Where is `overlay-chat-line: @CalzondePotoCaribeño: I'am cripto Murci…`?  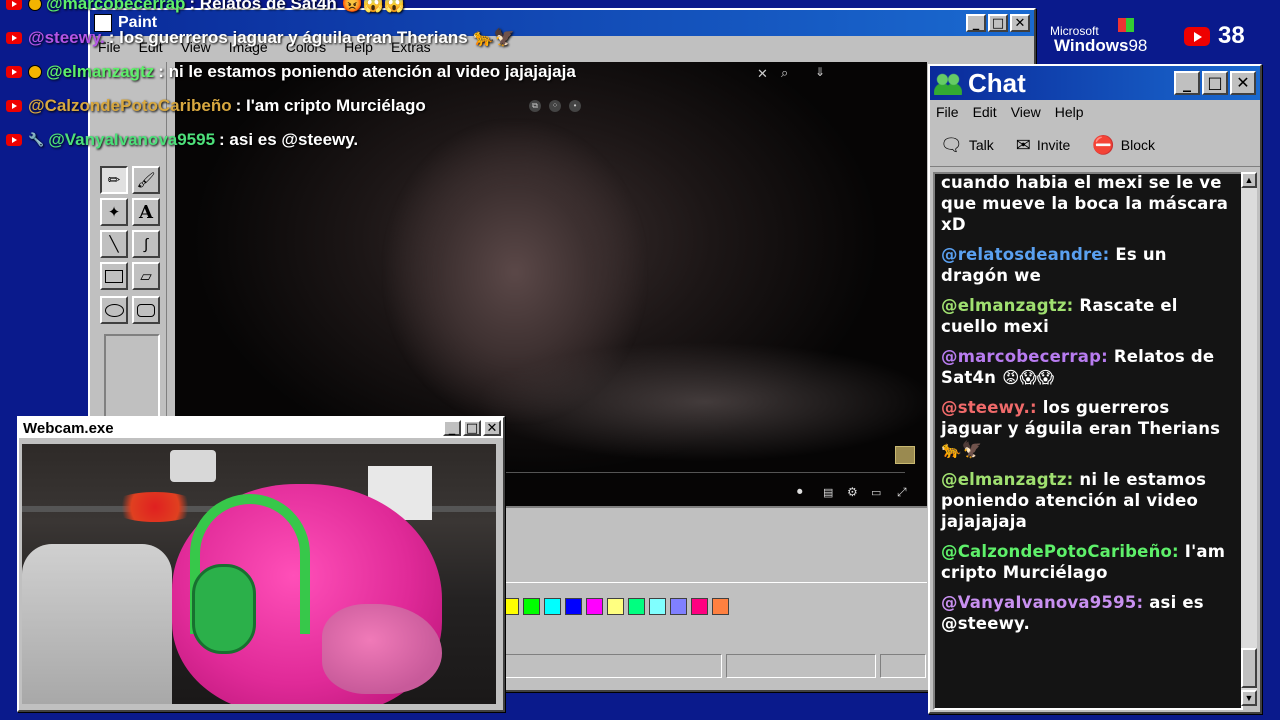
overlay-chat-line: @CalzondePotoCaribeño: I'am cripto Murci… is located at coordinates (216, 106).